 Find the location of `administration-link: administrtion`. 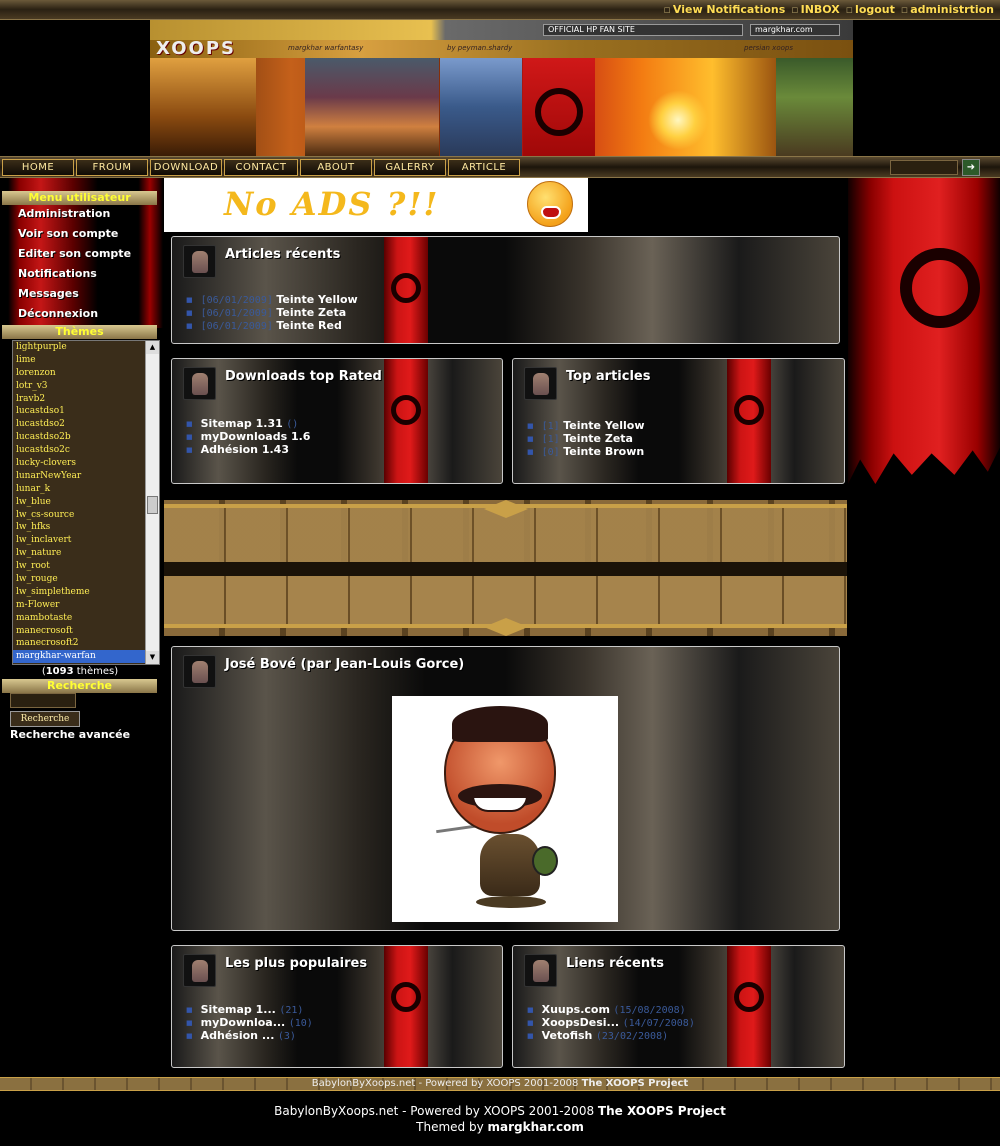

administration-link: administrtion is located at coordinates (952, 9).